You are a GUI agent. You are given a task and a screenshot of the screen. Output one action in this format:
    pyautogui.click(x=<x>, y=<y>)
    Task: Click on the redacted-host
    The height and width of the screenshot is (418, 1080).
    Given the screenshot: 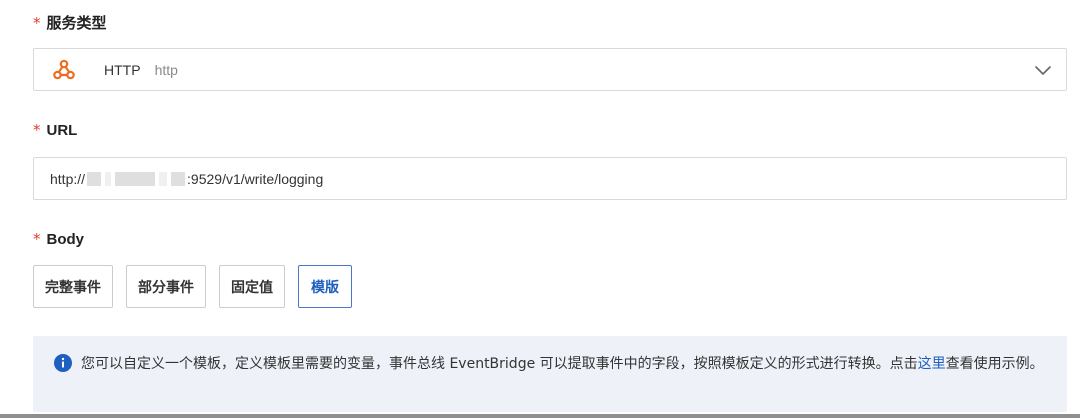 What is the action you would take?
    pyautogui.click(x=136, y=178)
    